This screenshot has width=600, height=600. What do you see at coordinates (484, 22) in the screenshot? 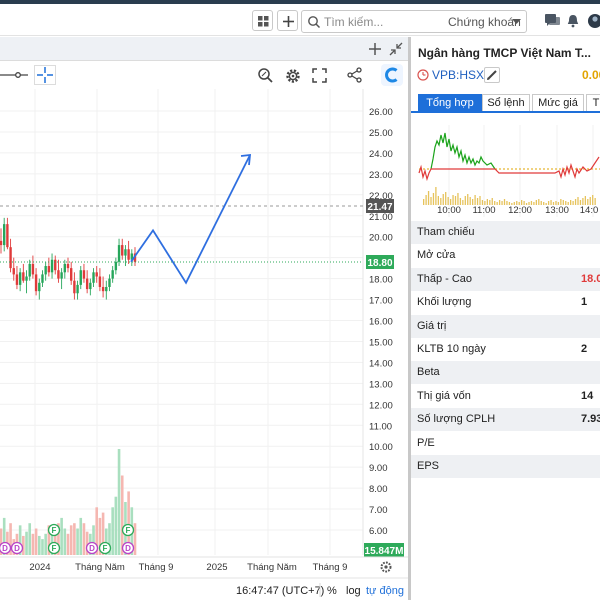
I see `search-scope-select: Chứng khoán` at bounding box center [484, 22].